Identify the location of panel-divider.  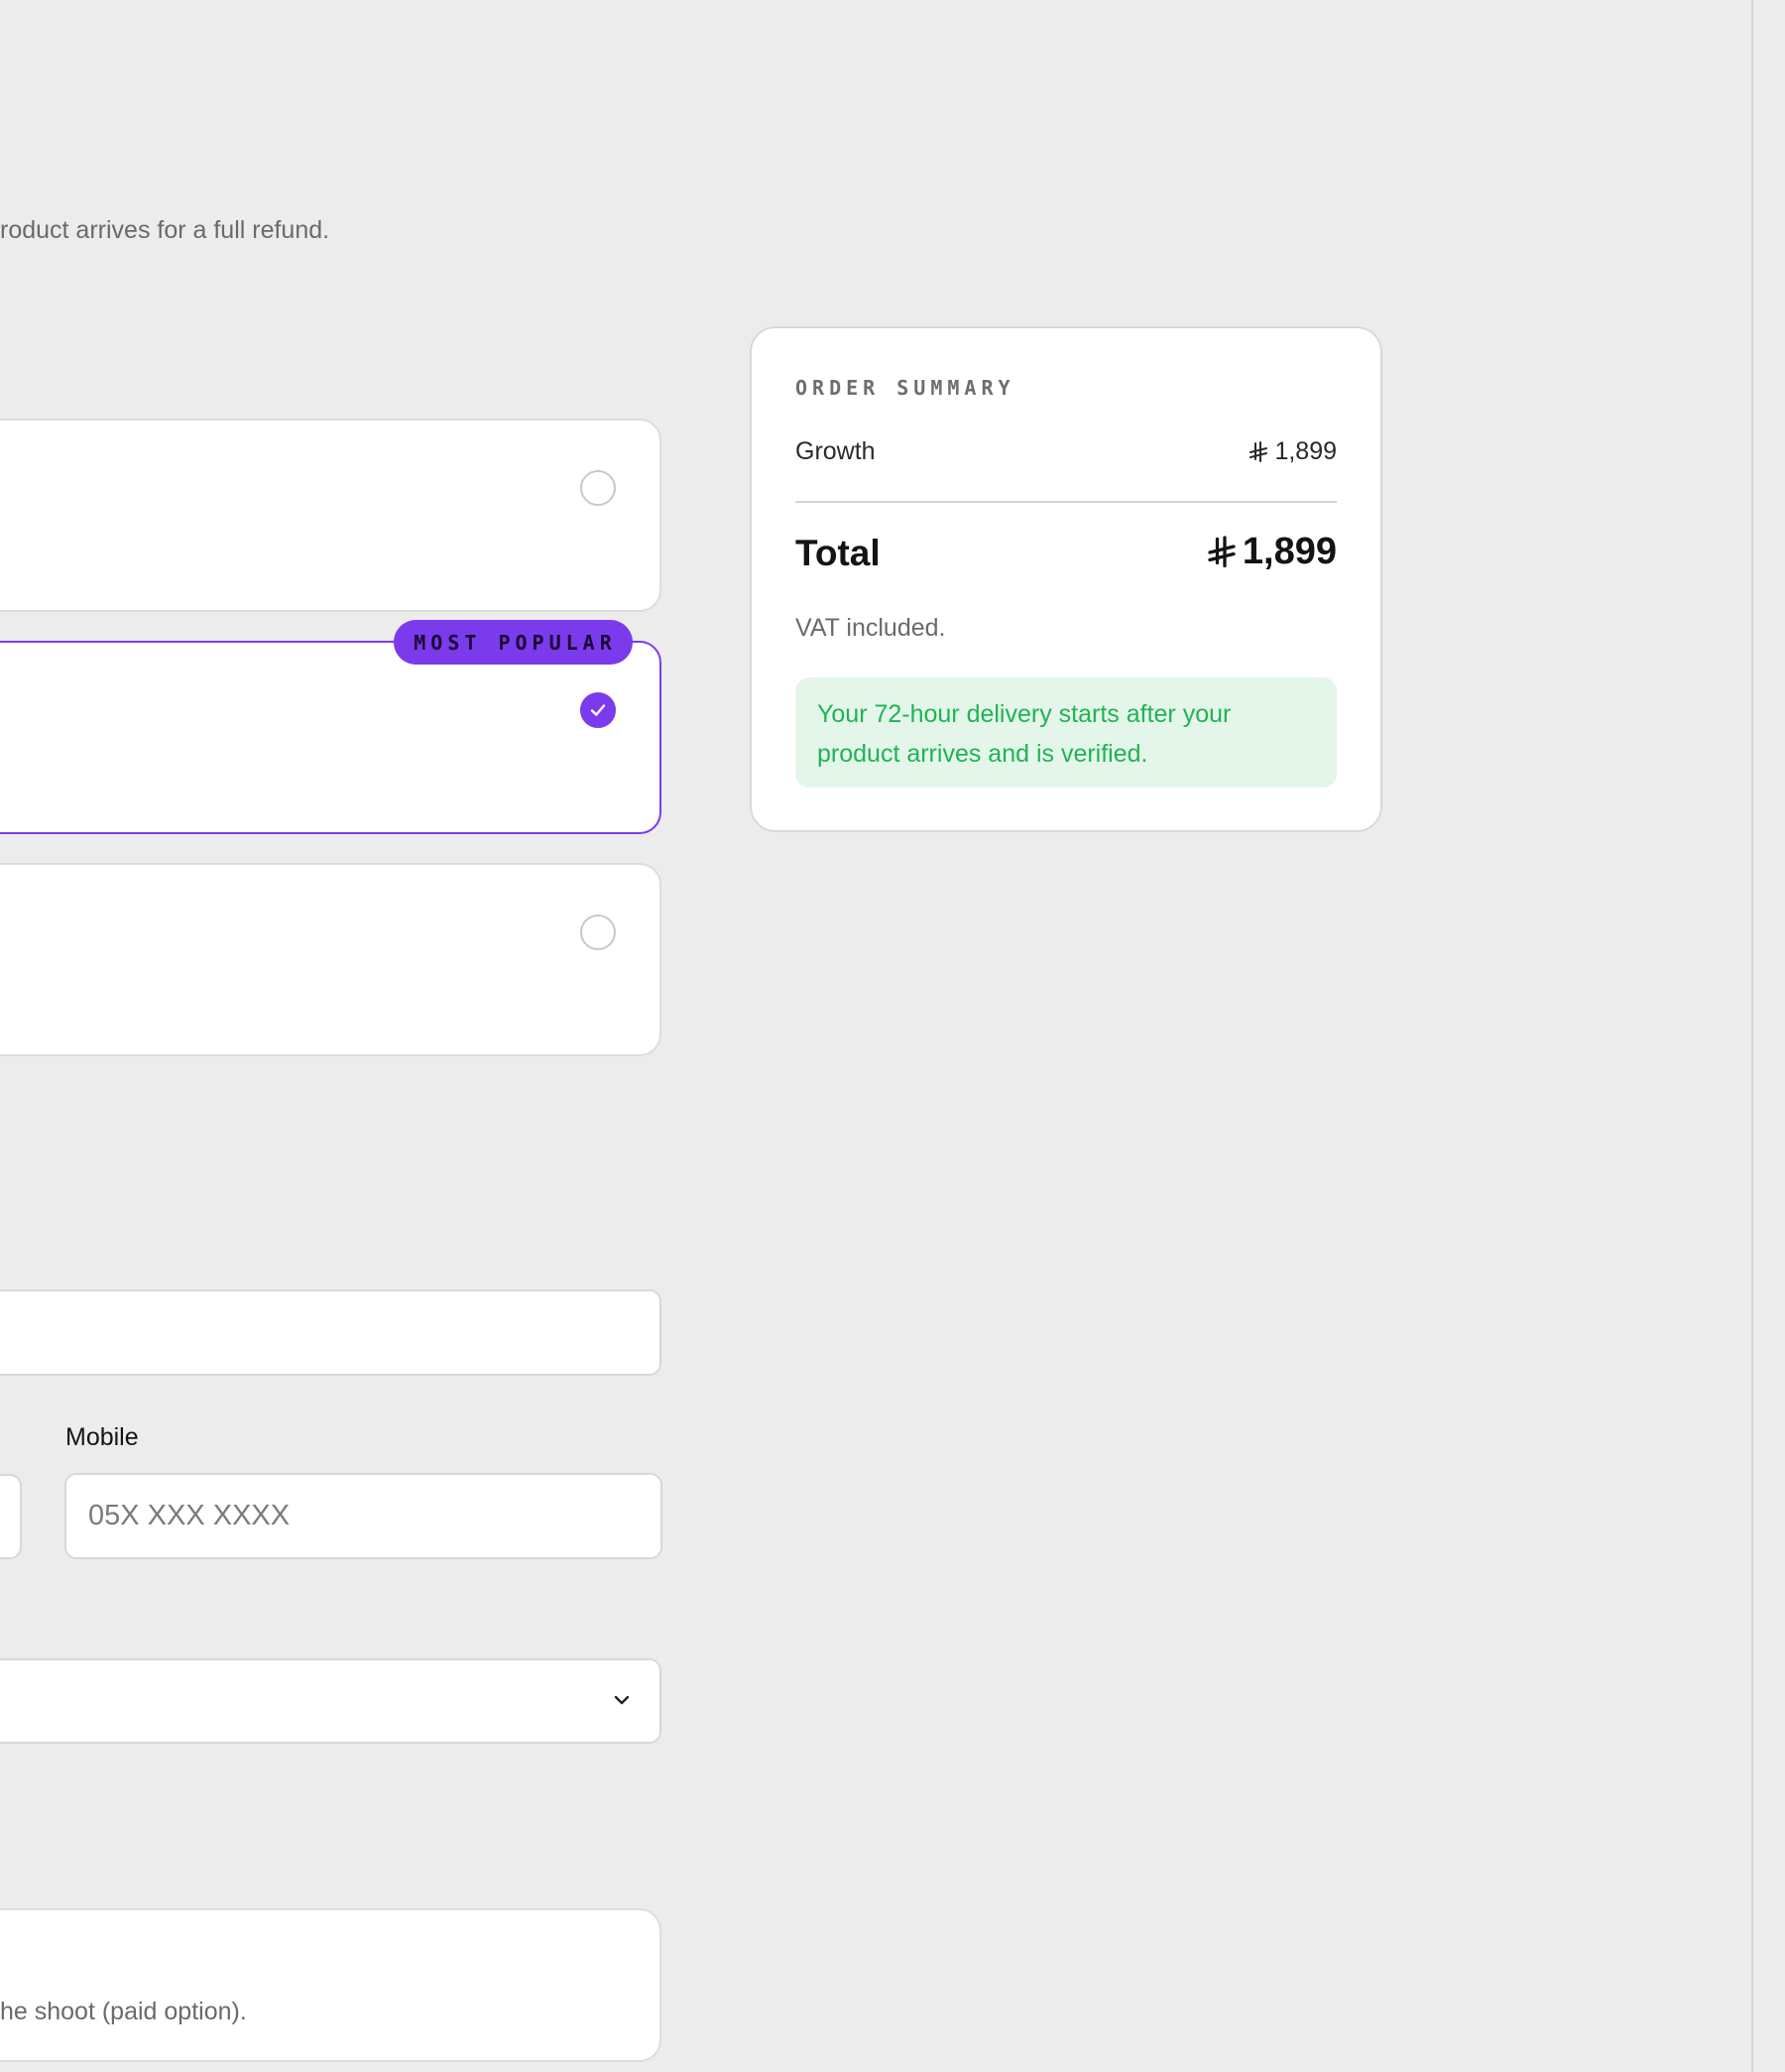
(1752, 1036).